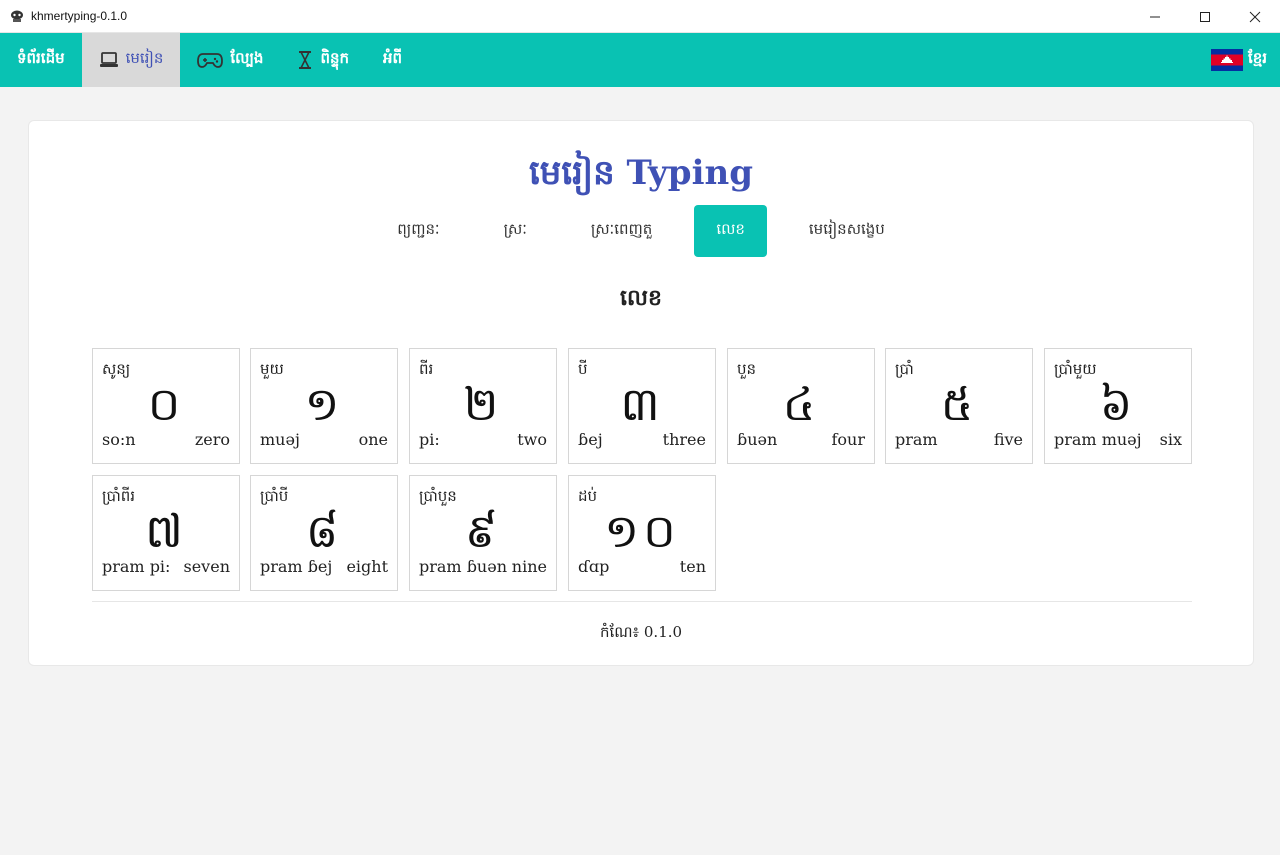 The width and height of the screenshot is (1280, 855). I want to click on nav-item-label: ល្បែង, so click(247, 58).